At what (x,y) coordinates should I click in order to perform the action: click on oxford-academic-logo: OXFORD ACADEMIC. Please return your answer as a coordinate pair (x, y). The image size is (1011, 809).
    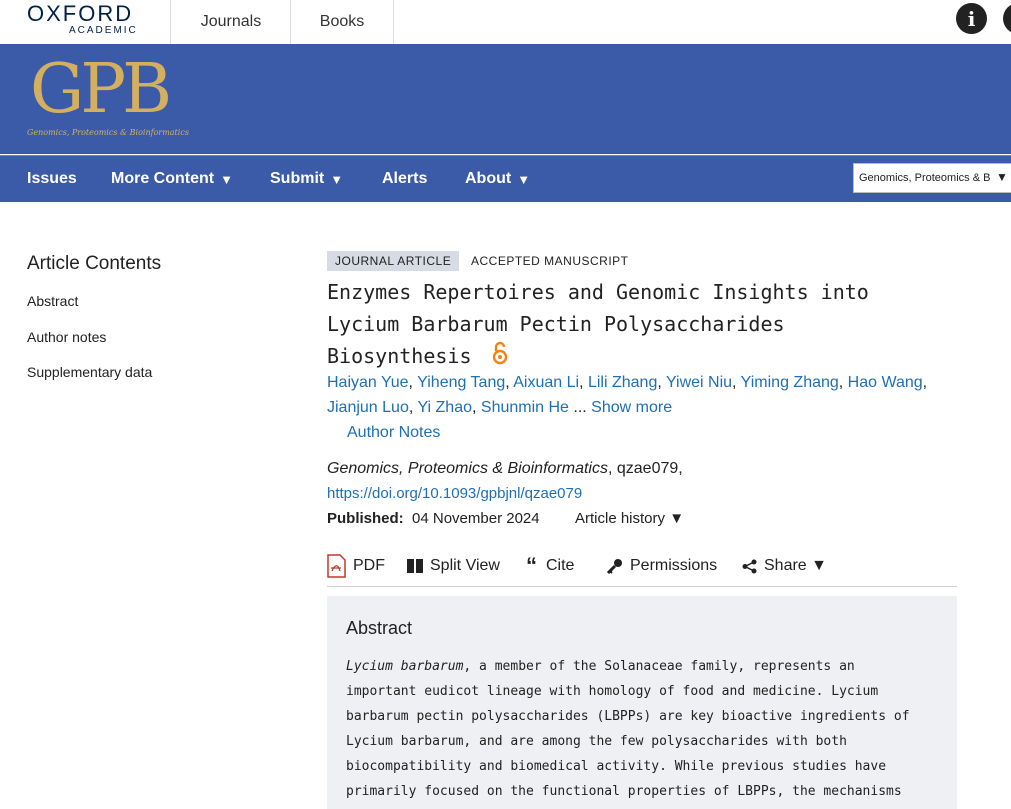
    Looking at the image, I should click on (81, 19).